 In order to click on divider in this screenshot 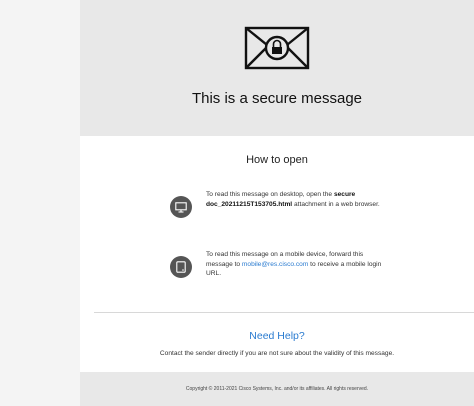, I will do `click(284, 312)`.